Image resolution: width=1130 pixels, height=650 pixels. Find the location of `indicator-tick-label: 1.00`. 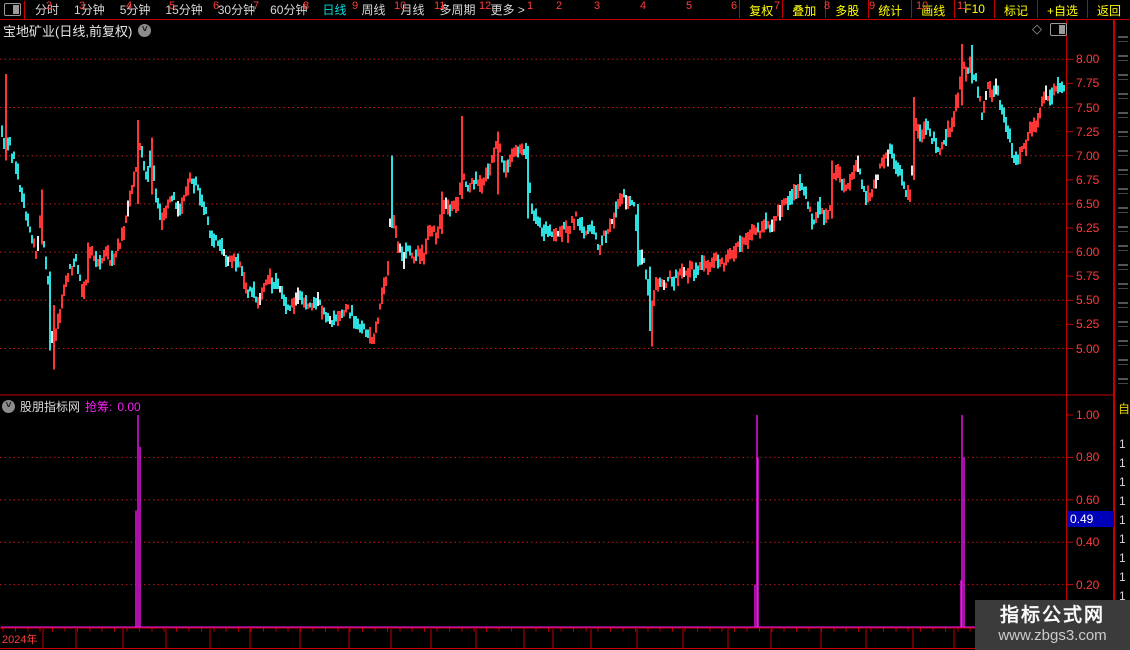

indicator-tick-label: 1.00 is located at coordinates (1088, 415).